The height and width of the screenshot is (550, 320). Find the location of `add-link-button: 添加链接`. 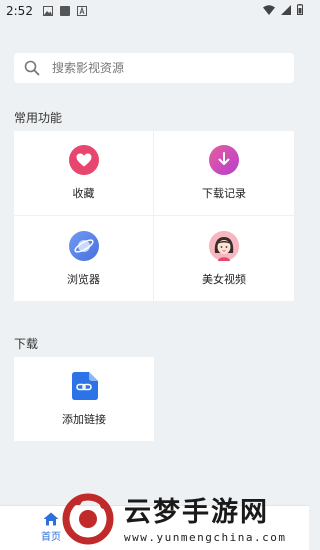

add-link-button: 添加链接 is located at coordinates (84, 399).